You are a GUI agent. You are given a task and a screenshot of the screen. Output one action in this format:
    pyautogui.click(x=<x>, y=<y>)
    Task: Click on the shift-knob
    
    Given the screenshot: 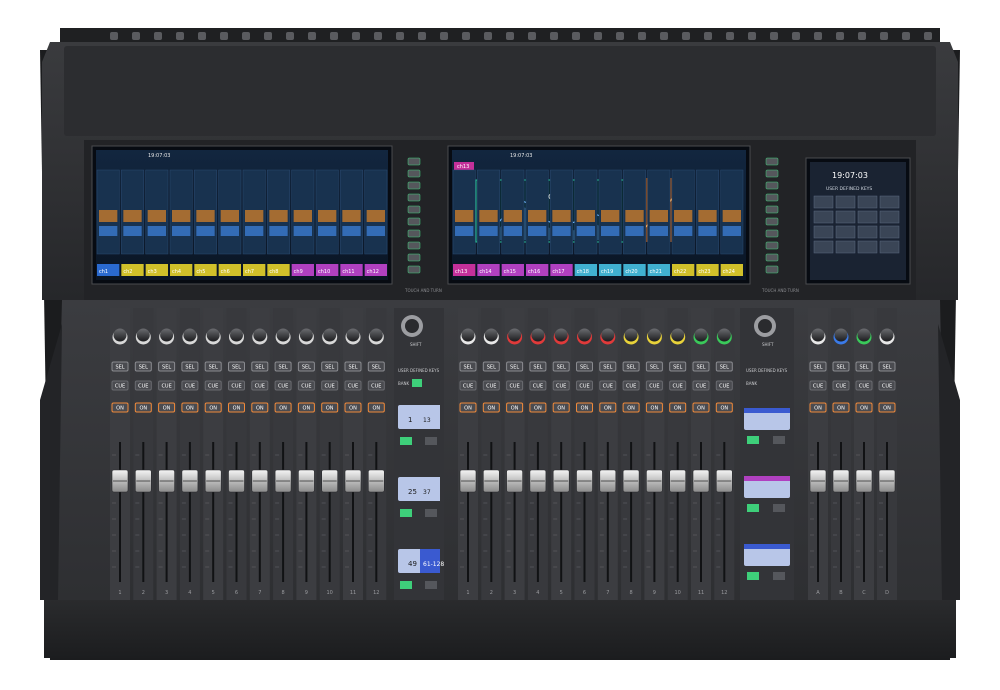 What is the action you would take?
    pyautogui.click(x=412, y=326)
    